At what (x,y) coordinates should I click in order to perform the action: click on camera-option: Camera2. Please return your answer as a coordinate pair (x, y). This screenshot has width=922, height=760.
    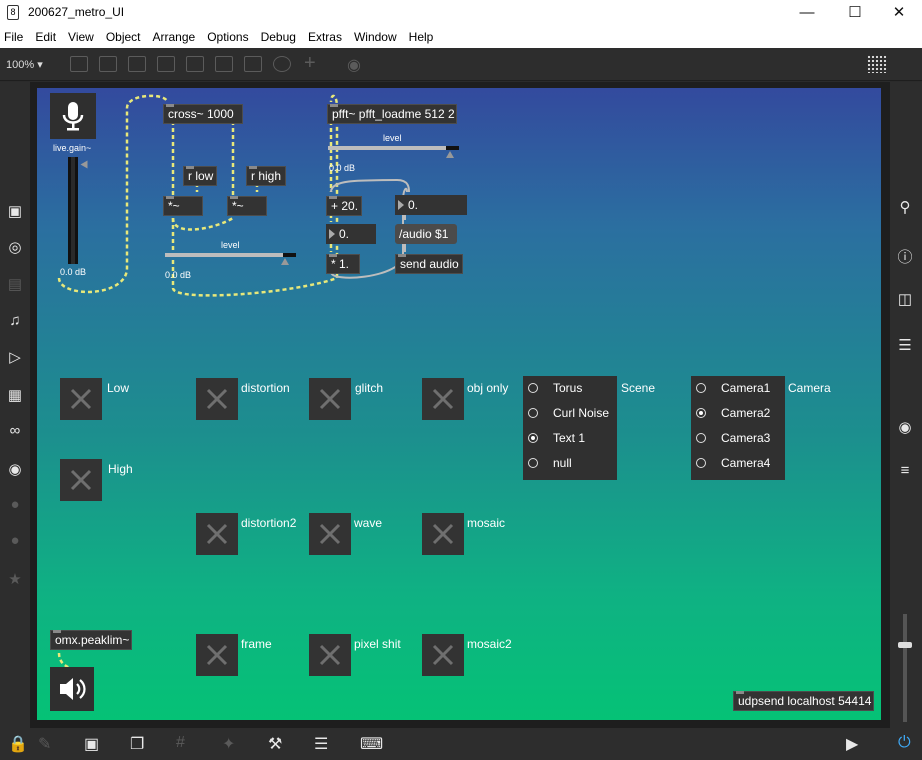
    Looking at the image, I should click on (738, 413).